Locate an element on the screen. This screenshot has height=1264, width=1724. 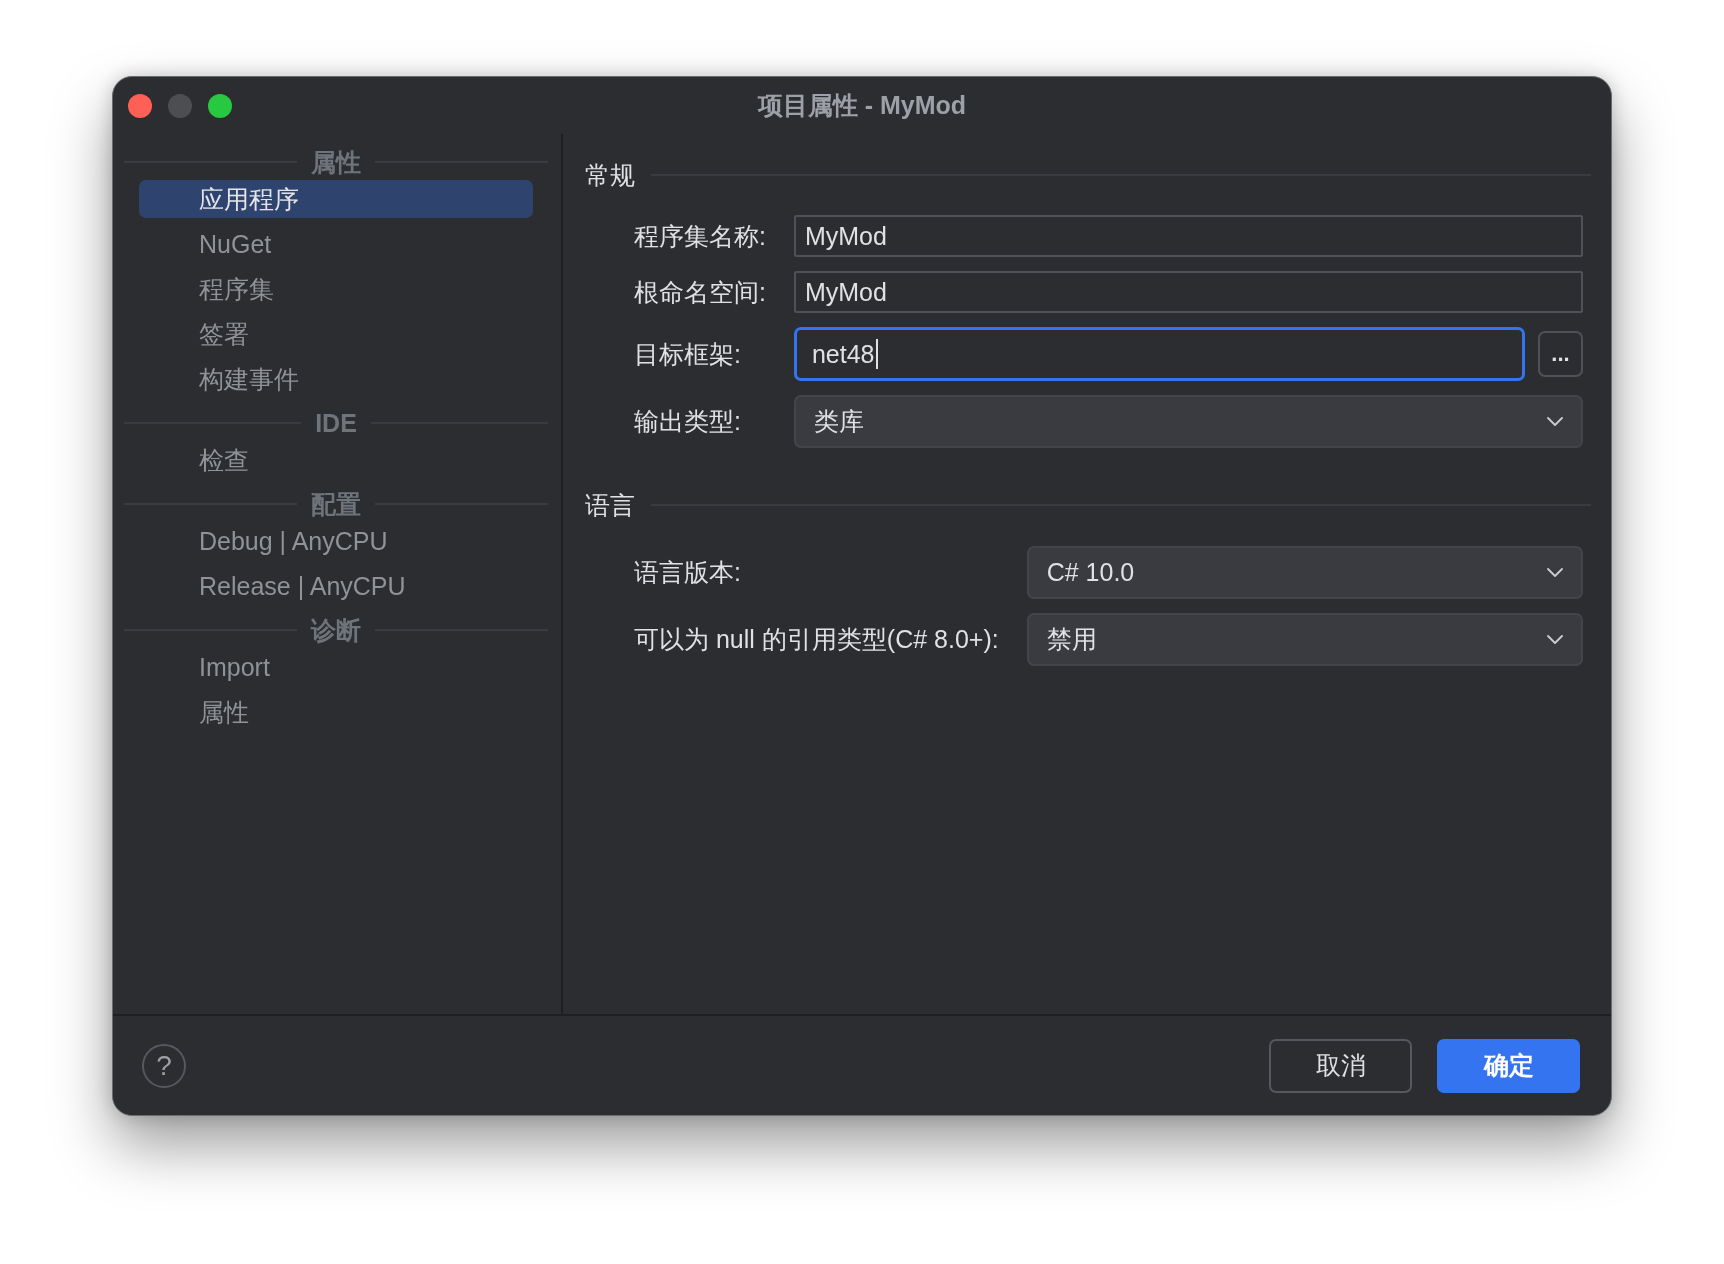
sidebar-section-header: IDE is located at coordinates (336, 423).